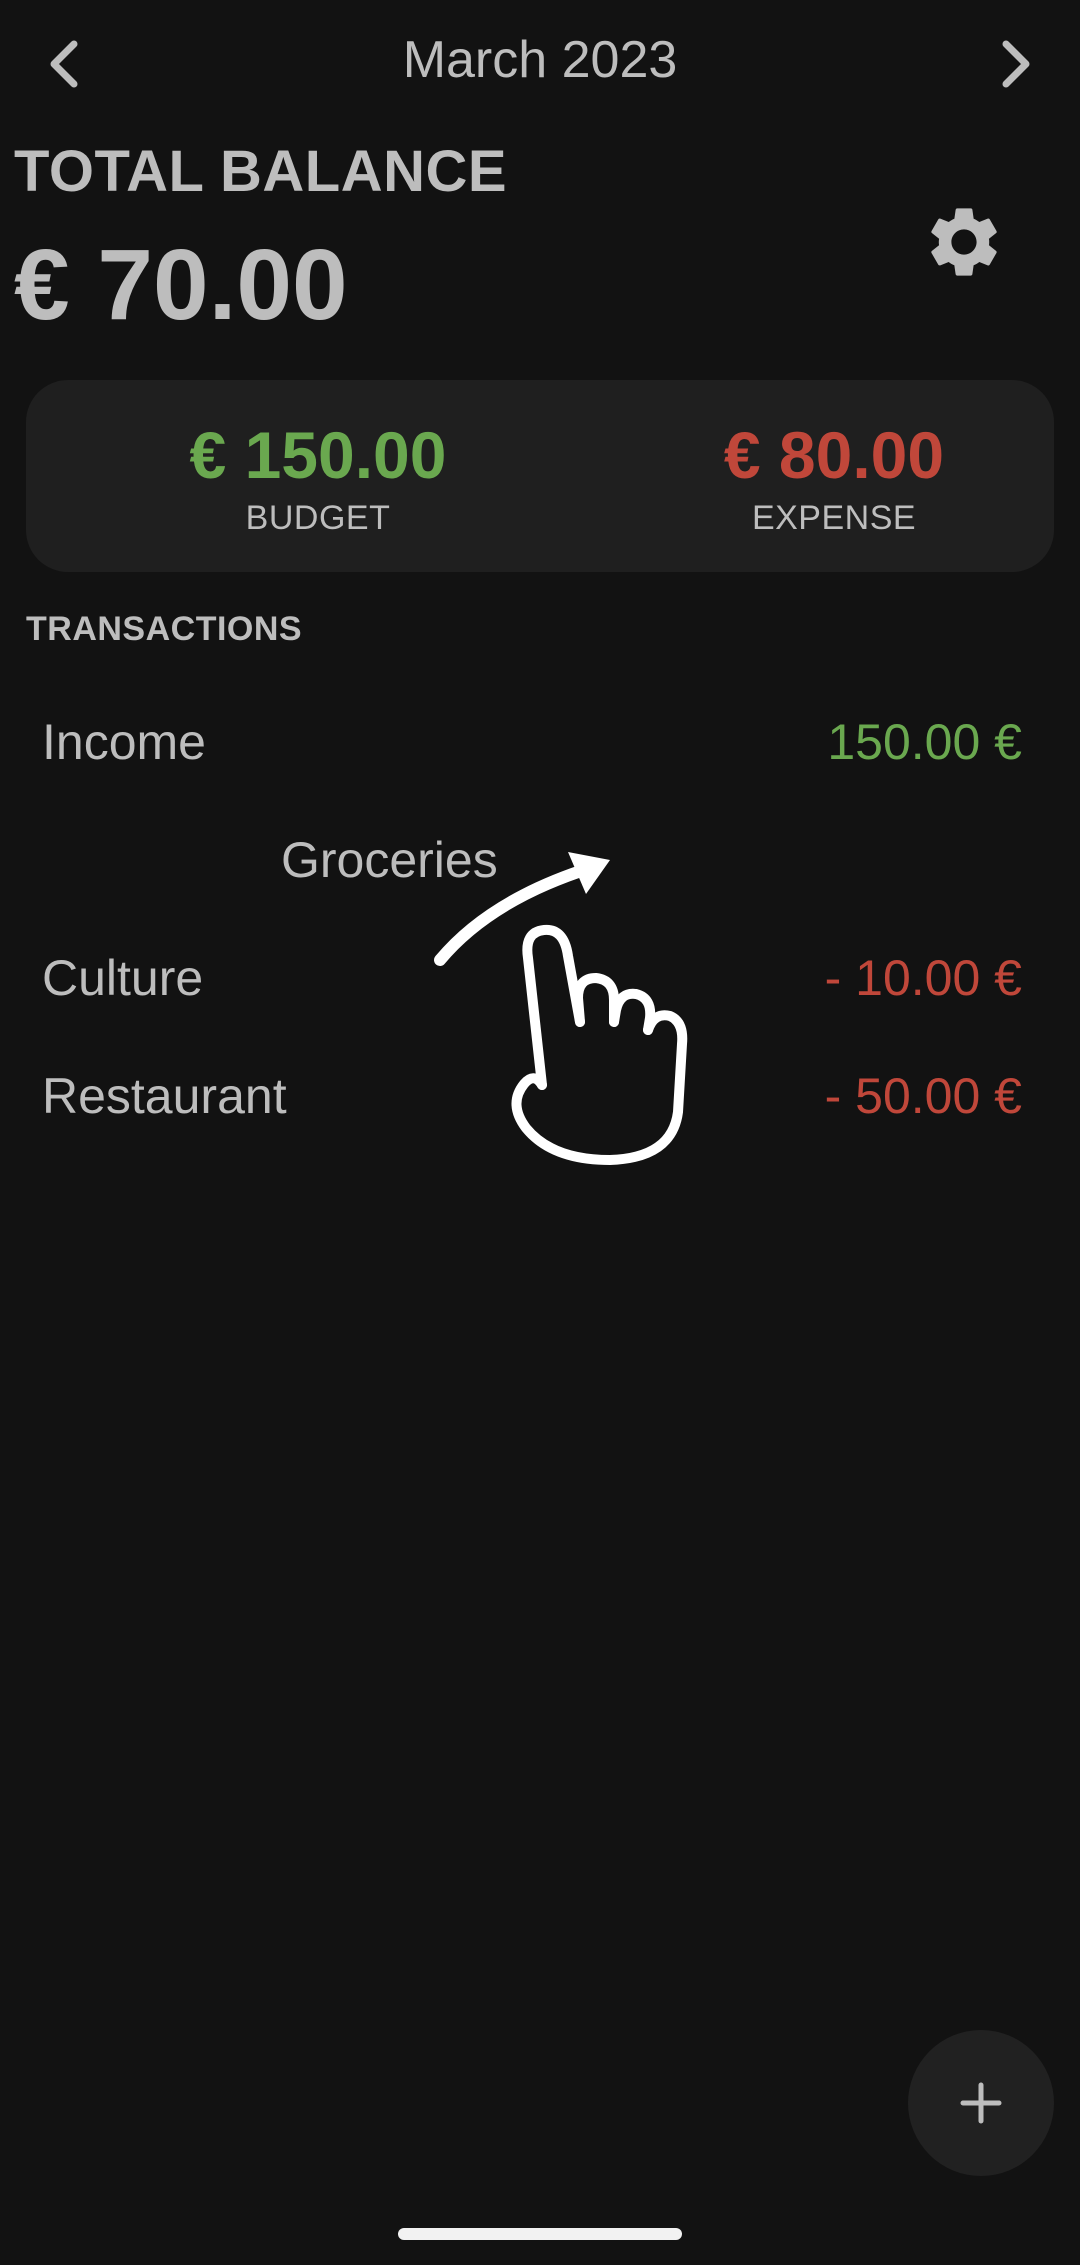  What do you see at coordinates (540, 60) in the screenshot?
I see `month-title: March 2023` at bounding box center [540, 60].